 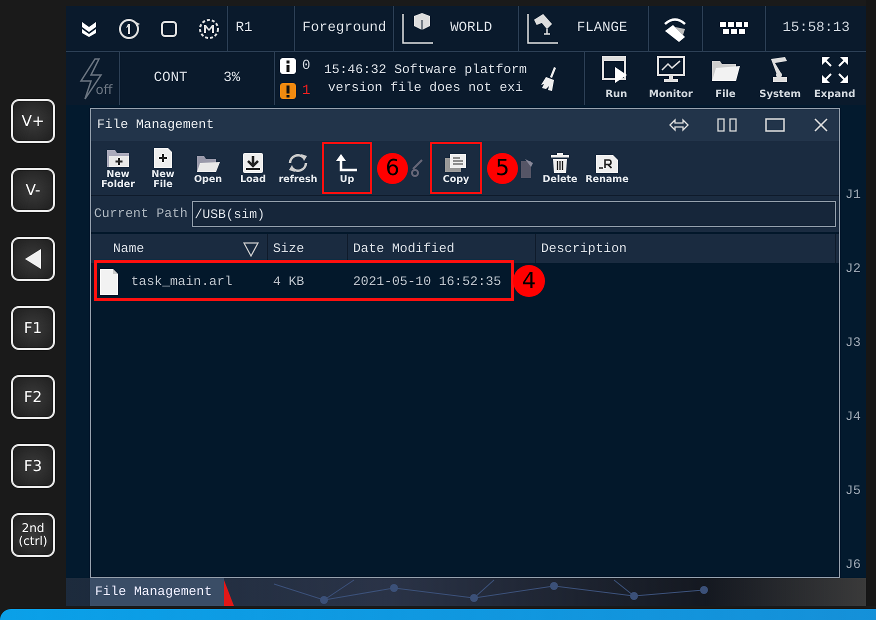 What do you see at coordinates (141, 214) in the screenshot?
I see `path-label: Current Path` at bounding box center [141, 214].